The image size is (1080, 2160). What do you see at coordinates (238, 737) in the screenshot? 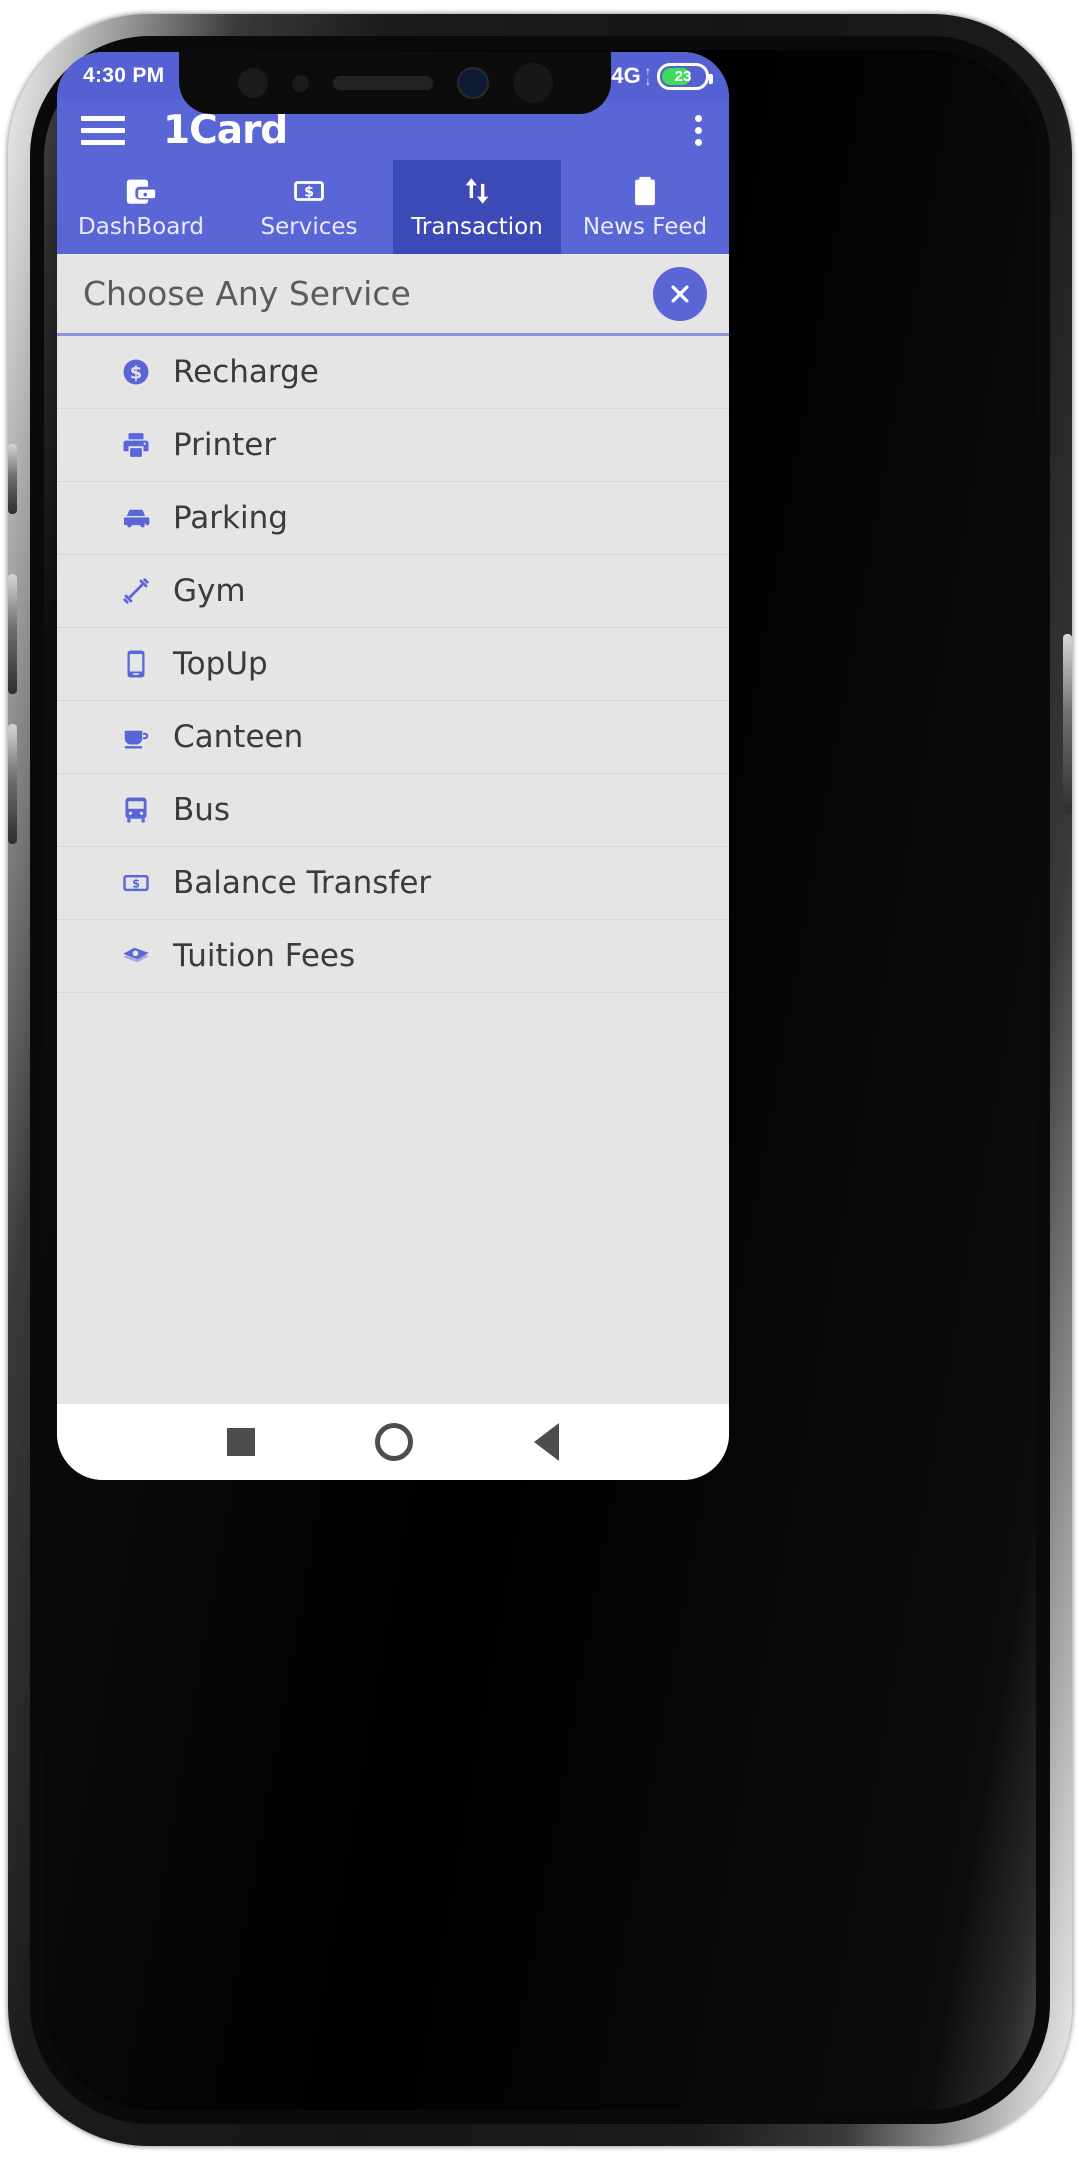
I see `list-item-label: Canteen` at bounding box center [238, 737].